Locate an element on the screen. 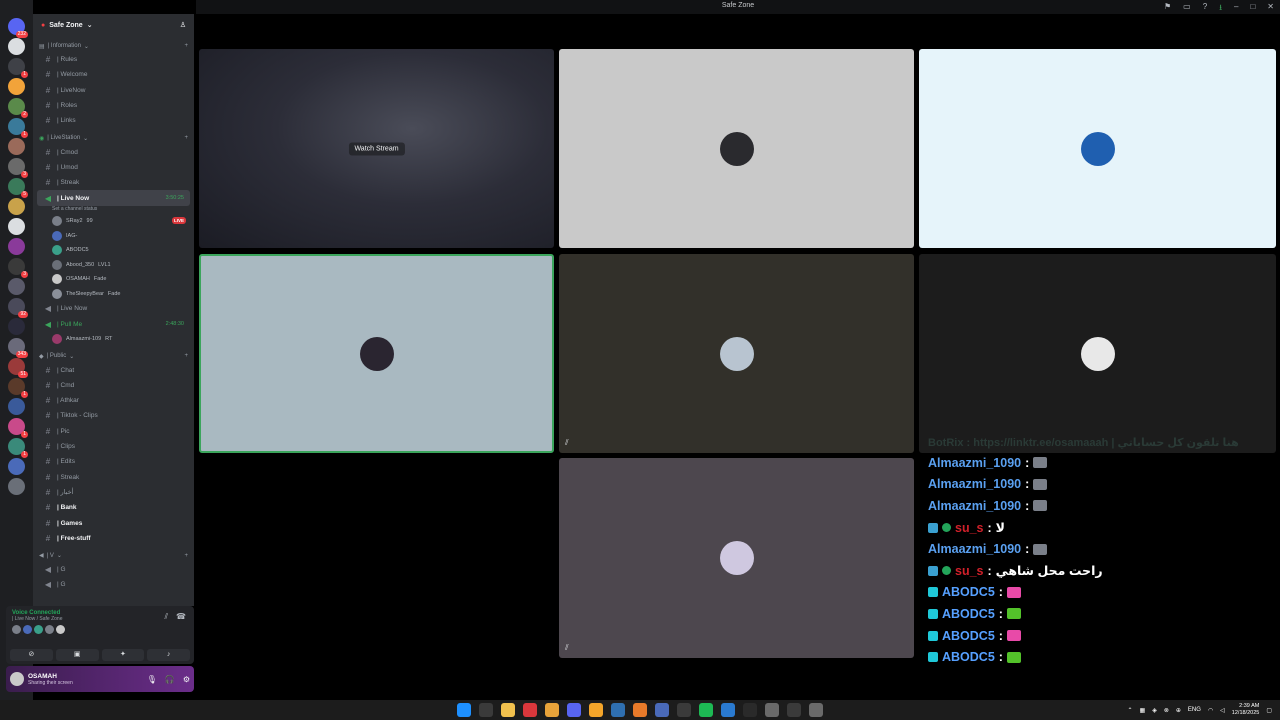 This screenshot has height=720, width=1280. voice-channel-live-now: ◀ | Live Now 3:50:25 is located at coordinates (113, 198).